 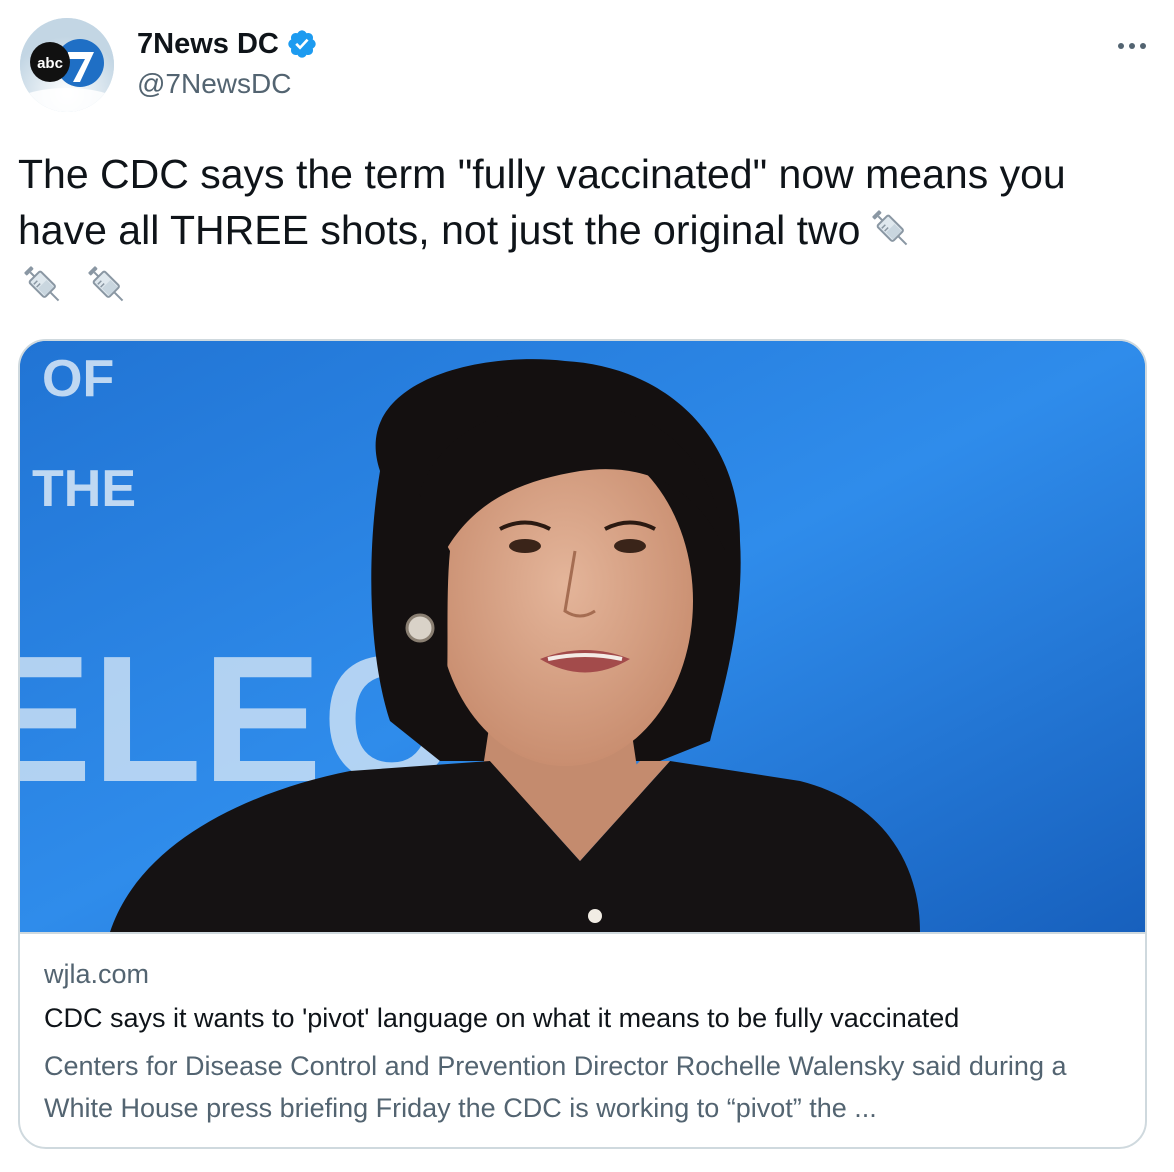 I want to click on more-options-button, so click(x=1132, y=46).